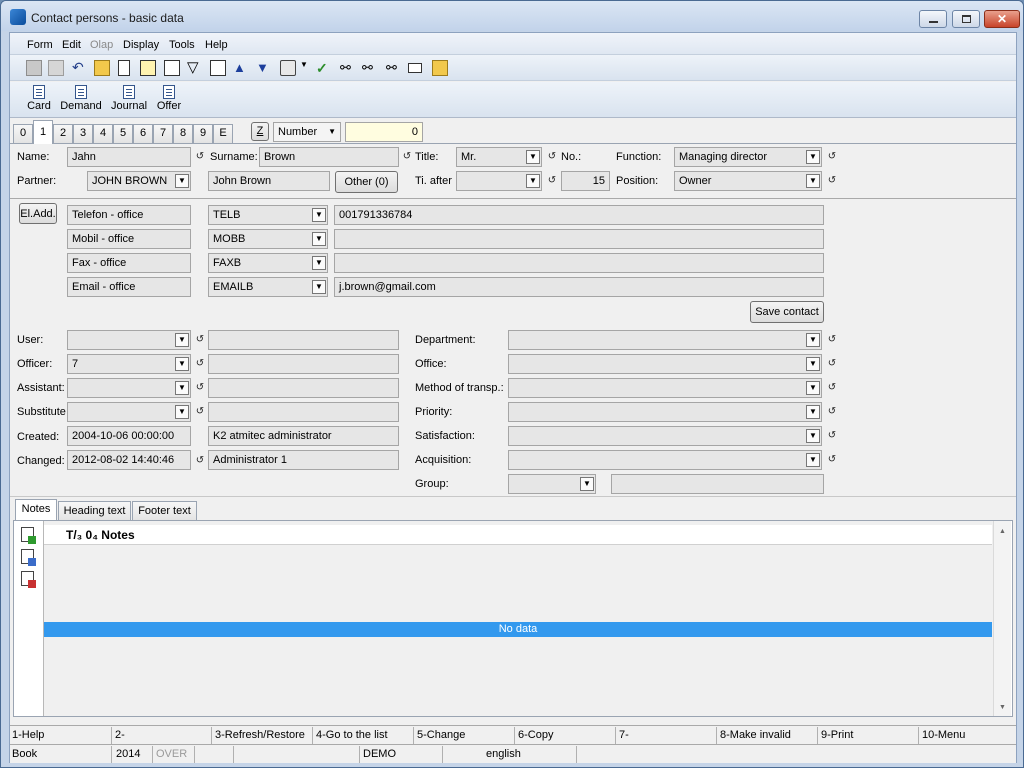  I want to click on office-select: ▼, so click(665, 364).